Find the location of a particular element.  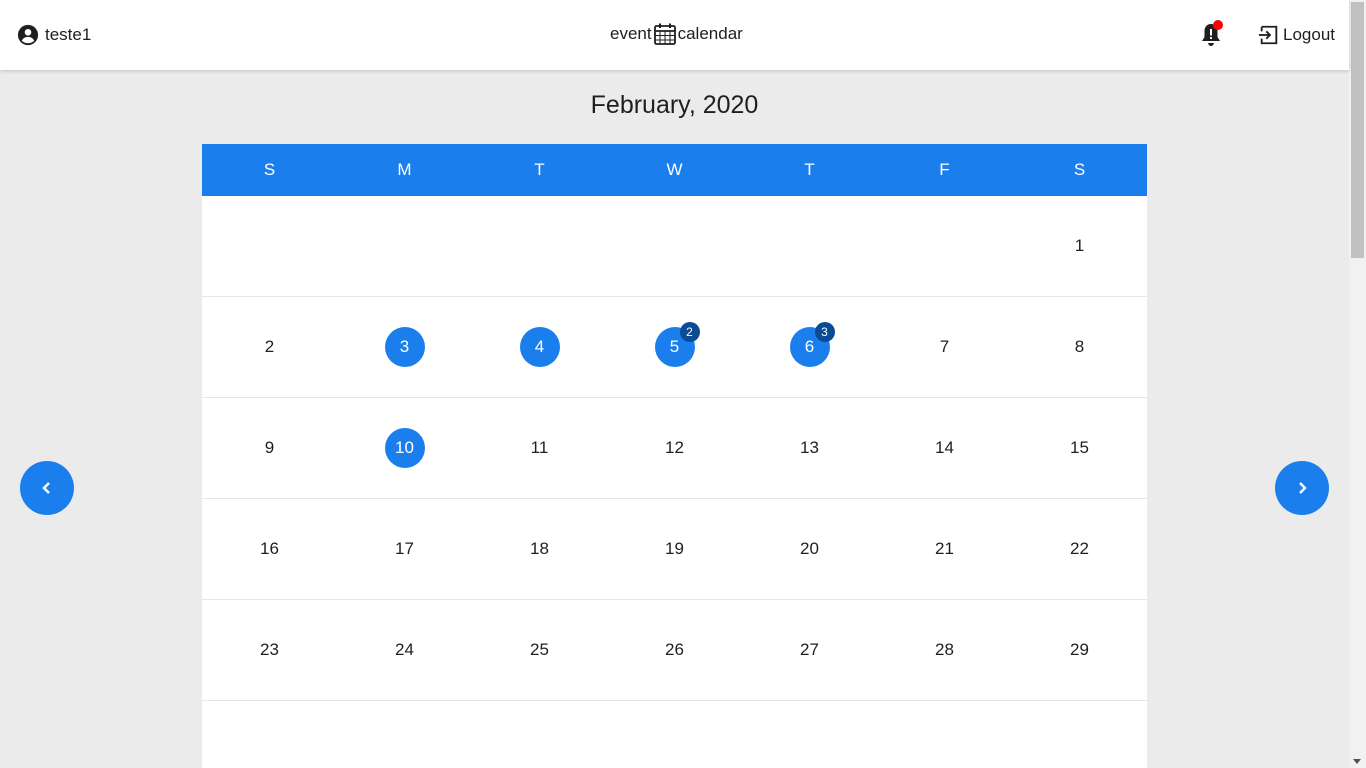

day-cell: 52 is located at coordinates (674, 347).